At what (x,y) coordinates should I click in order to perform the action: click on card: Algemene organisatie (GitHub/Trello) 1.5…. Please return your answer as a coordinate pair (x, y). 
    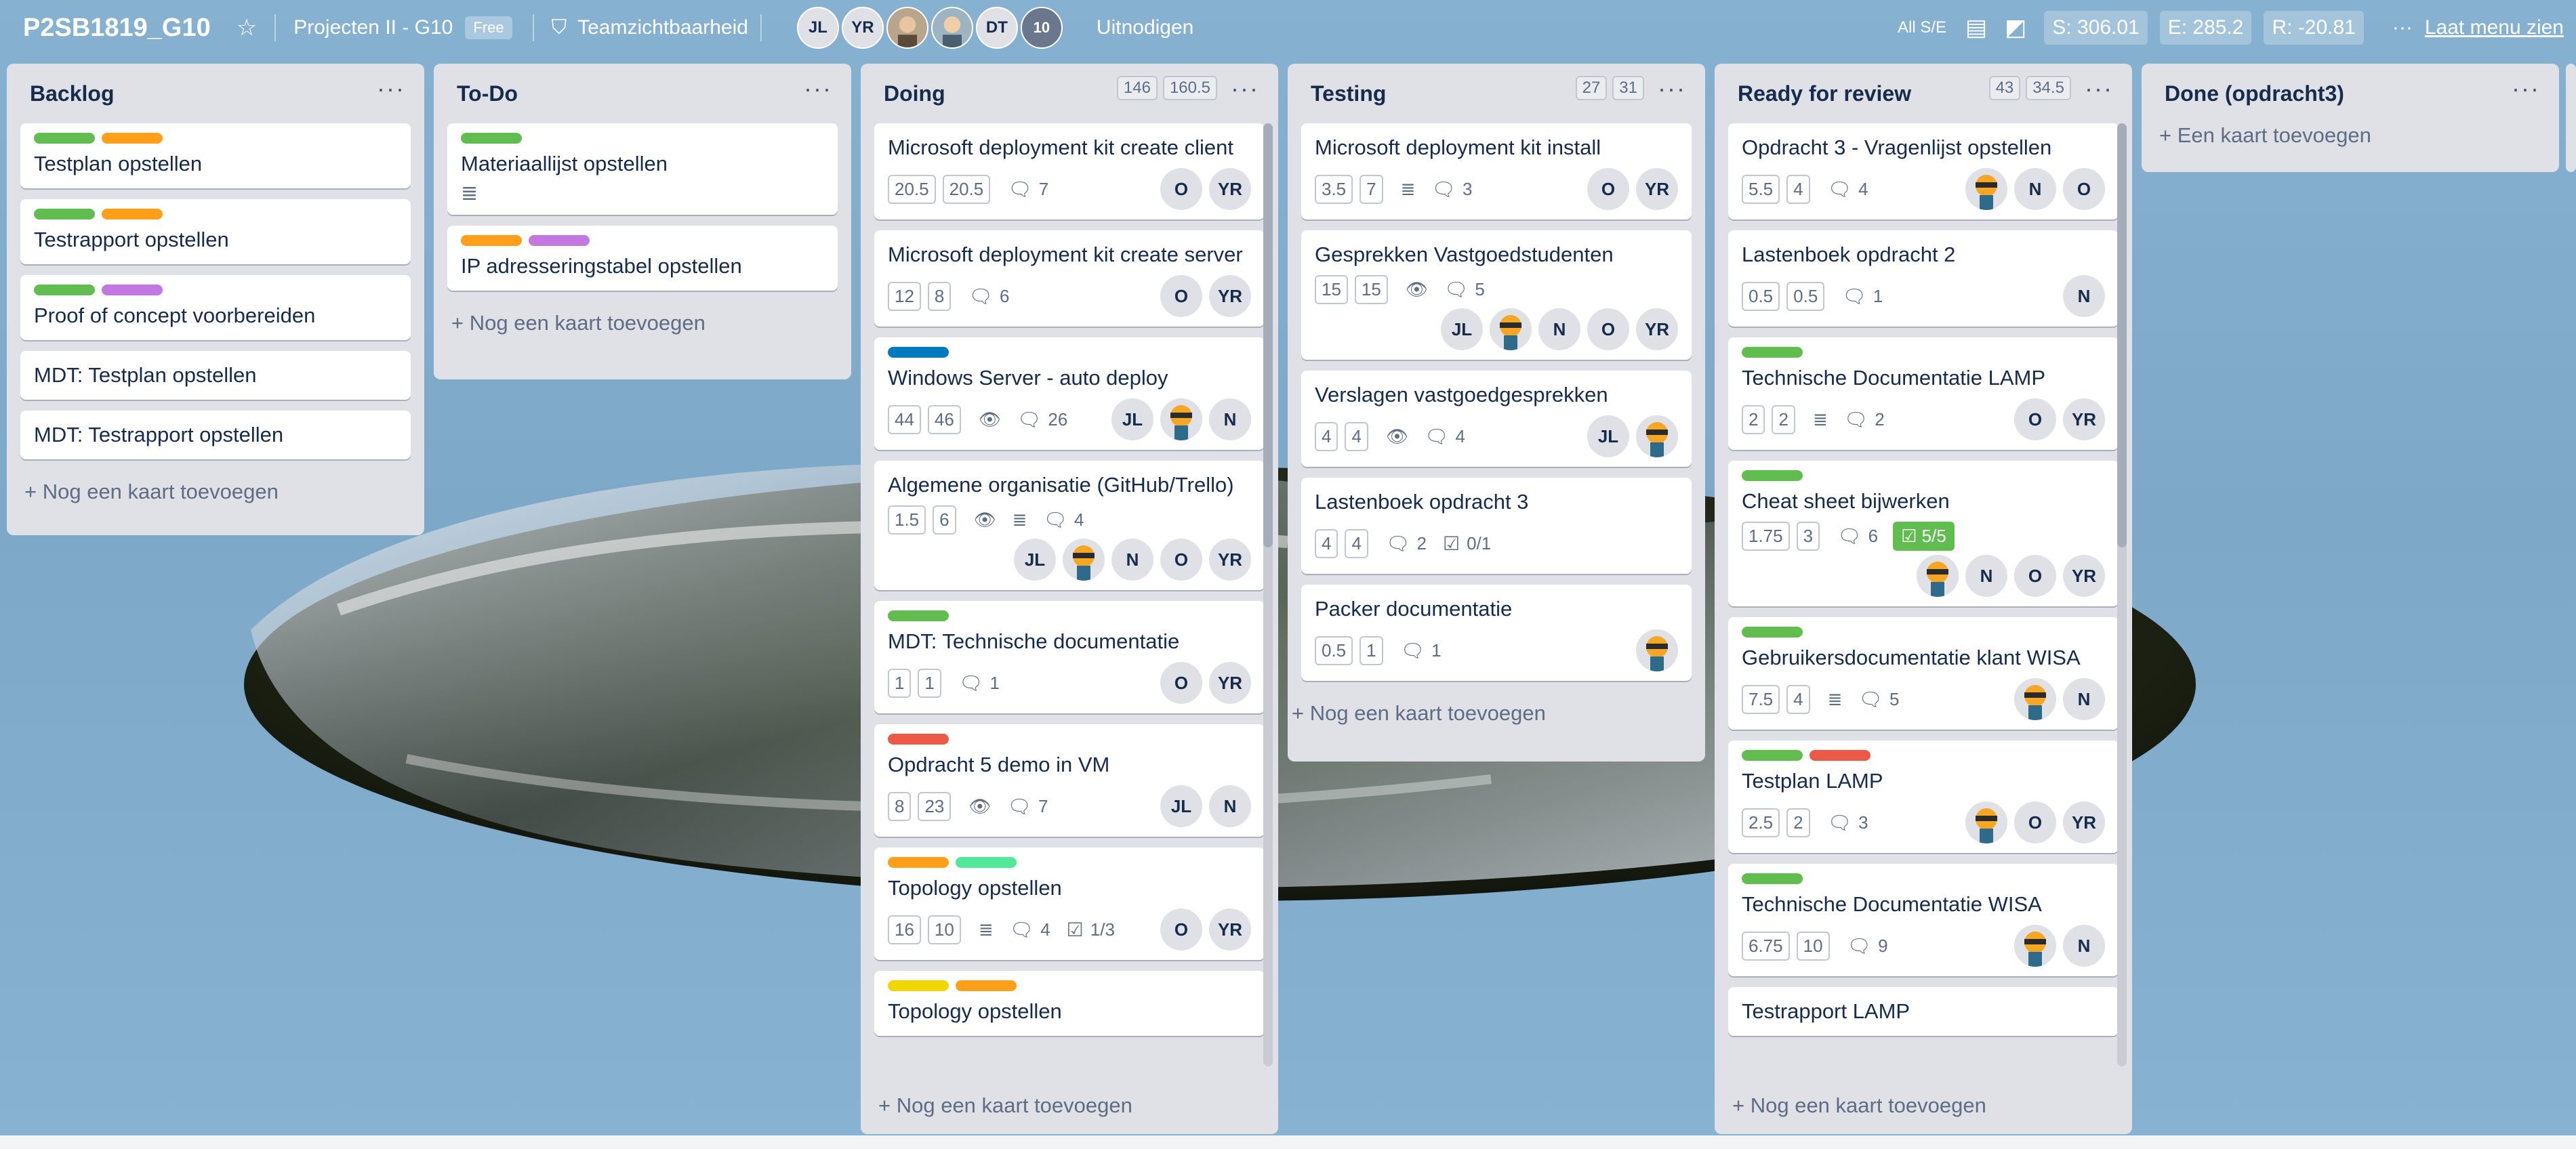
    Looking at the image, I should click on (1069, 525).